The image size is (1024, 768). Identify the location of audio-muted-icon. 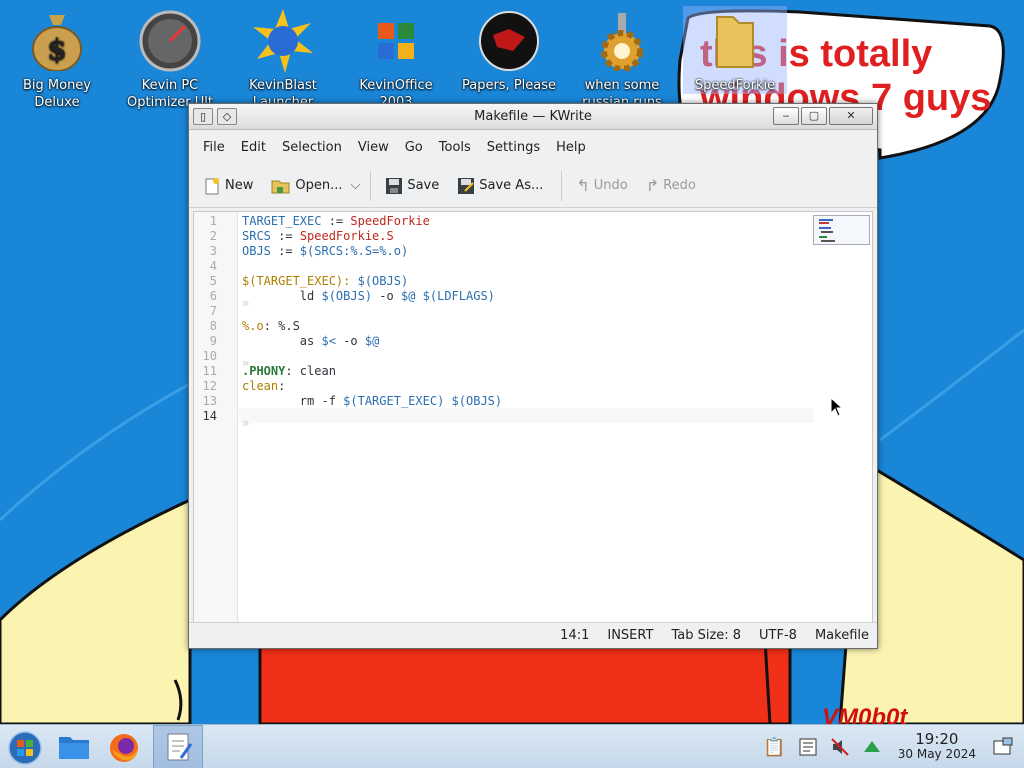
(840, 747).